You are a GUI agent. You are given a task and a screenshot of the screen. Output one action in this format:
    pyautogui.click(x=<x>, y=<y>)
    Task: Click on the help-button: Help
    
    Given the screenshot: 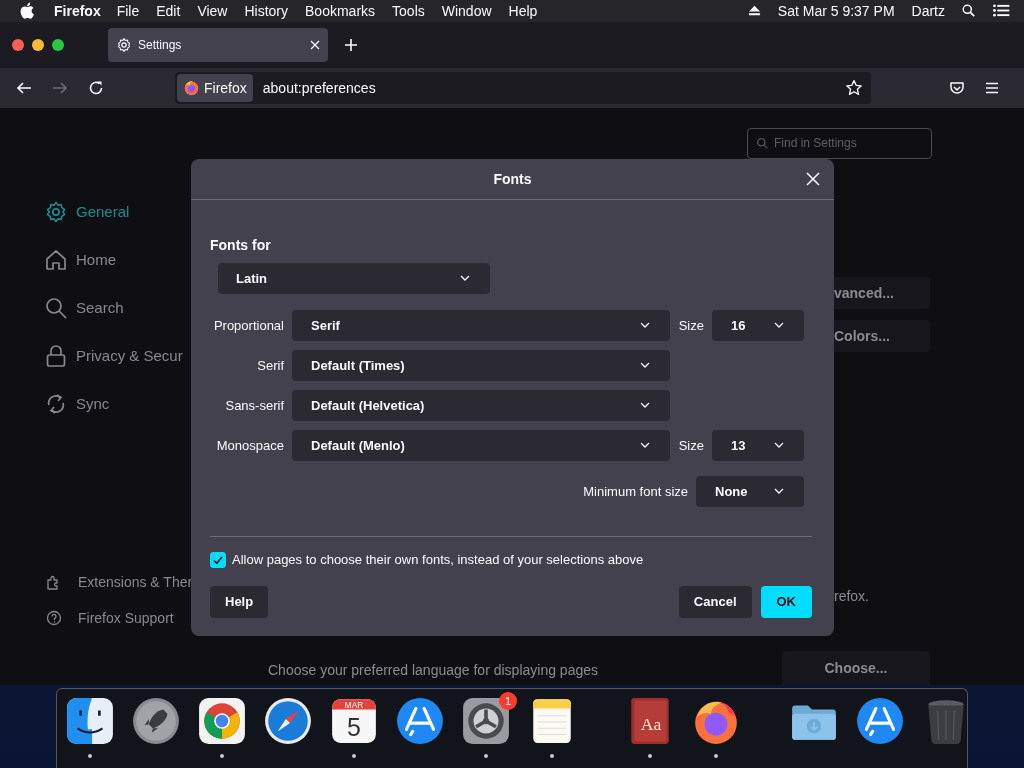 What is the action you would take?
    pyautogui.click(x=239, y=601)
    